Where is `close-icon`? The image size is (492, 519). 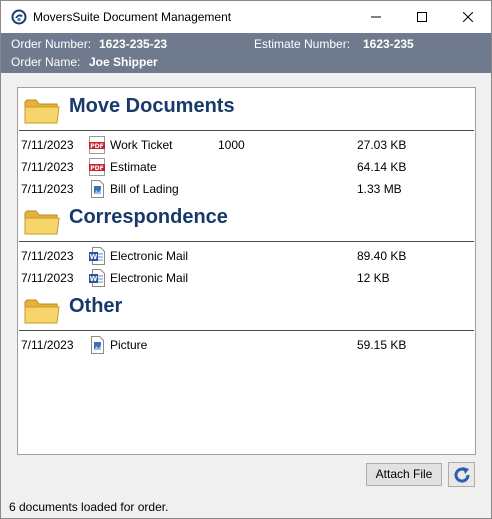
close-icon is located at coordinates (468, 17).